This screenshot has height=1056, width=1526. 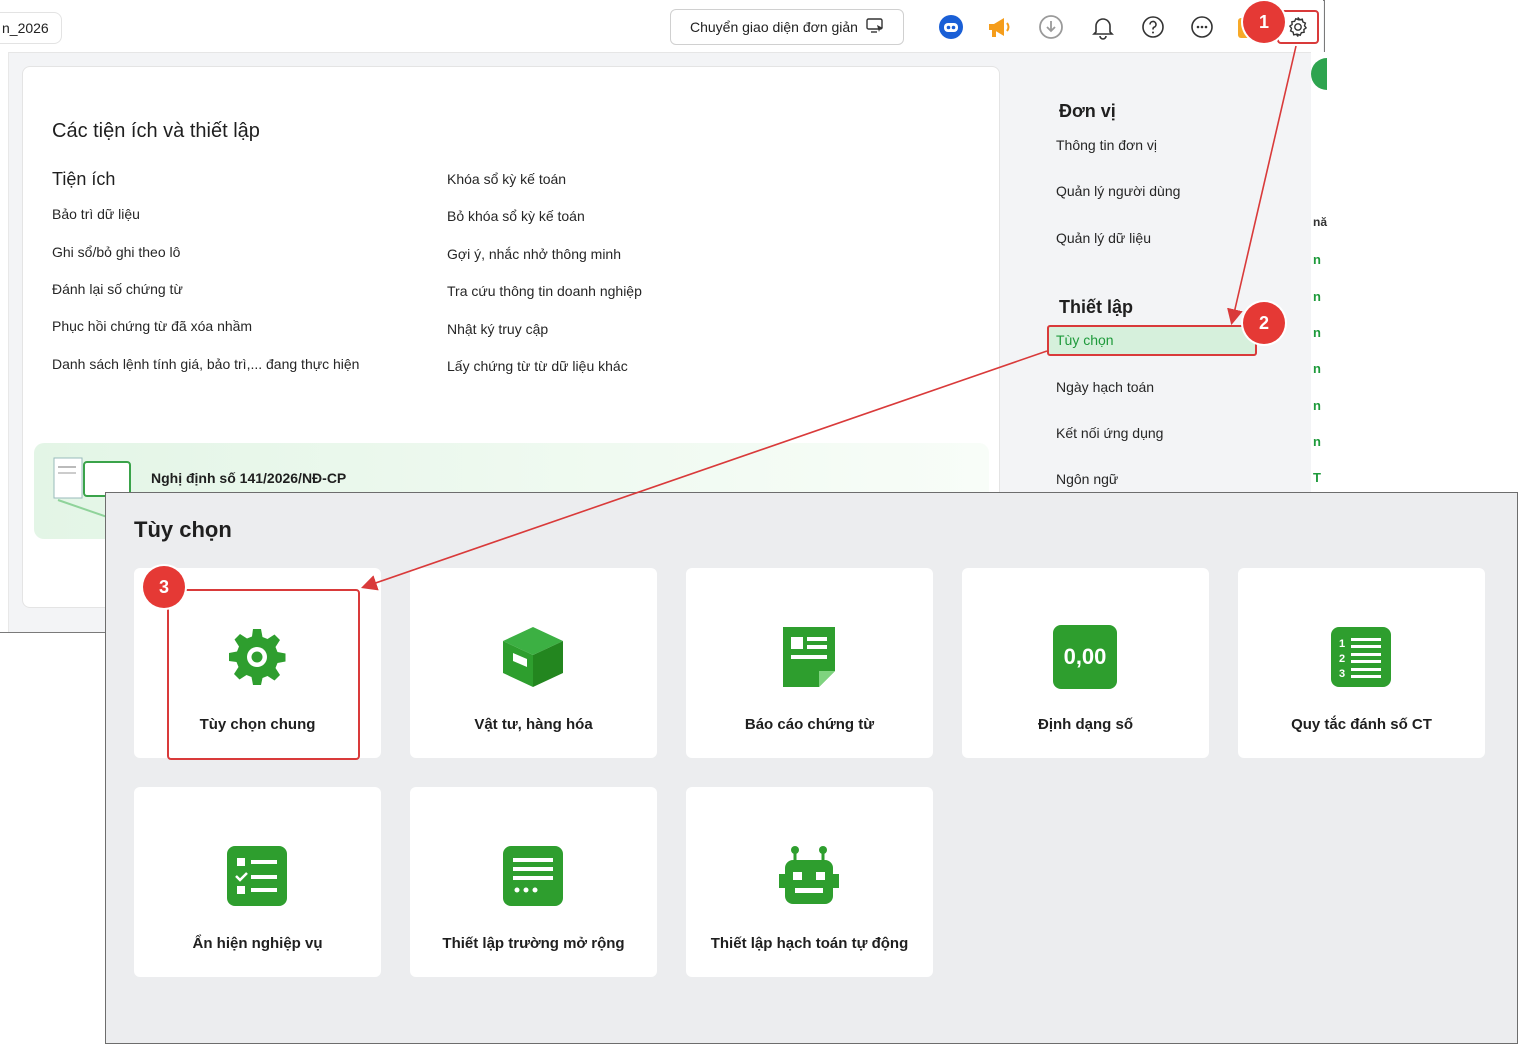 I want to click on switch-simple-ui-label: Chuyển giao diện đơn giản, so click(x=774, y=27).